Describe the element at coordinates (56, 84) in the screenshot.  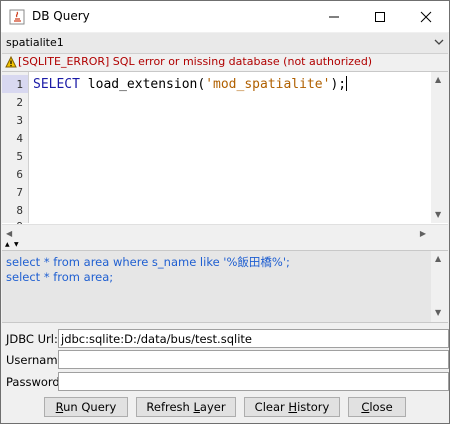
I see `sql-keyword: SELECT` at that location.